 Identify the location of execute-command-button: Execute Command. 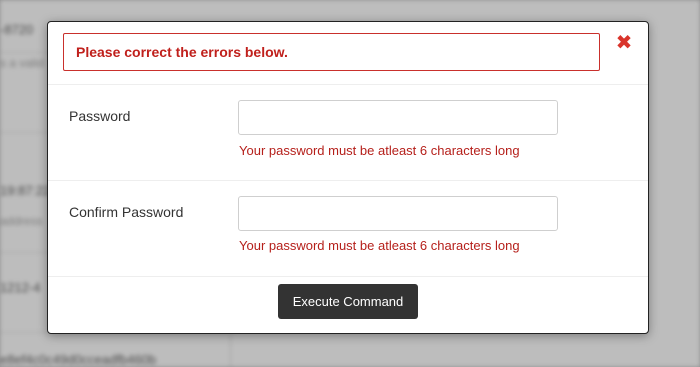
(348, 301).